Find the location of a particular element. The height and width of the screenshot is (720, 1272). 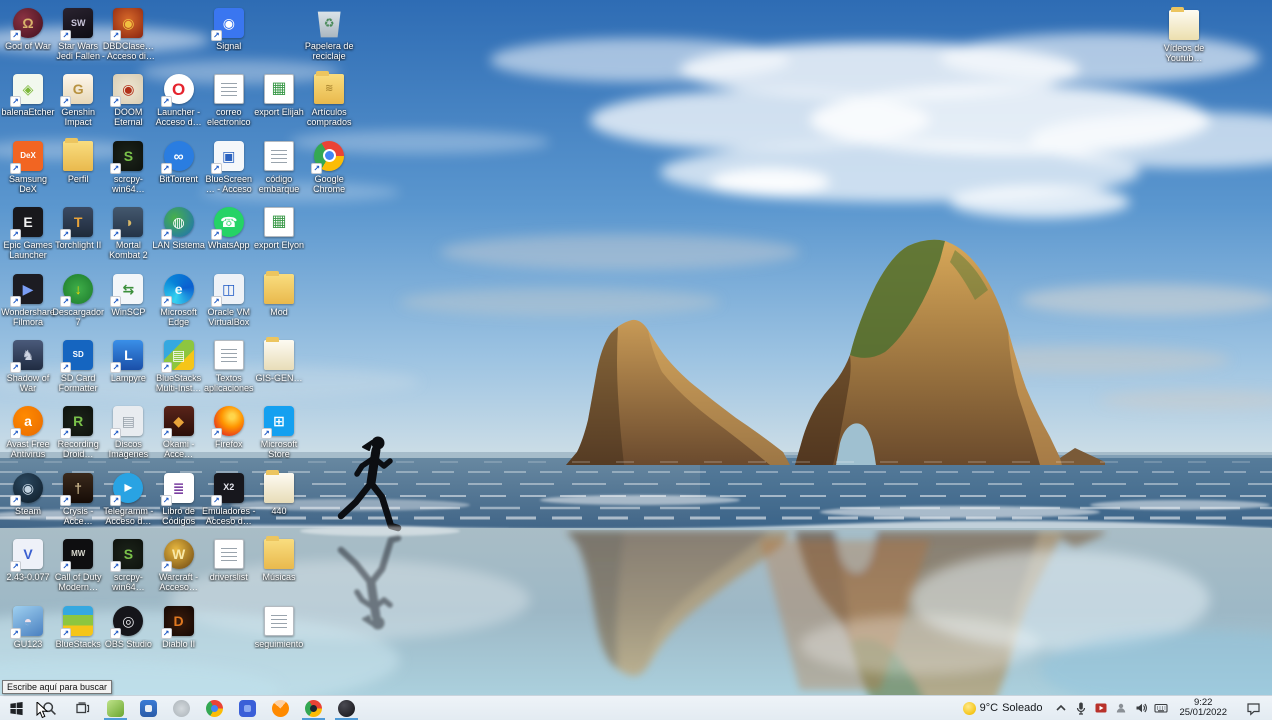

desktop-icon-lampyre: L ↗ Lampyre is located at coordinates (128, 361).